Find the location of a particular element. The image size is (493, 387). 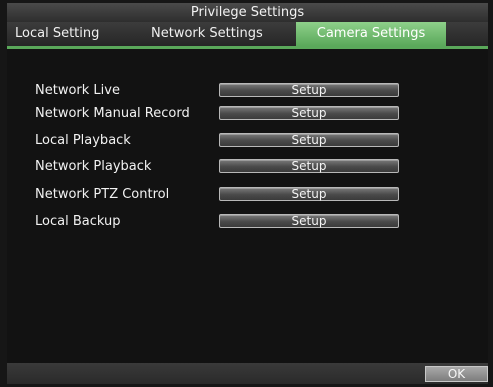

local-playback-setup-button: Setup is located at coordinates (309, 140).